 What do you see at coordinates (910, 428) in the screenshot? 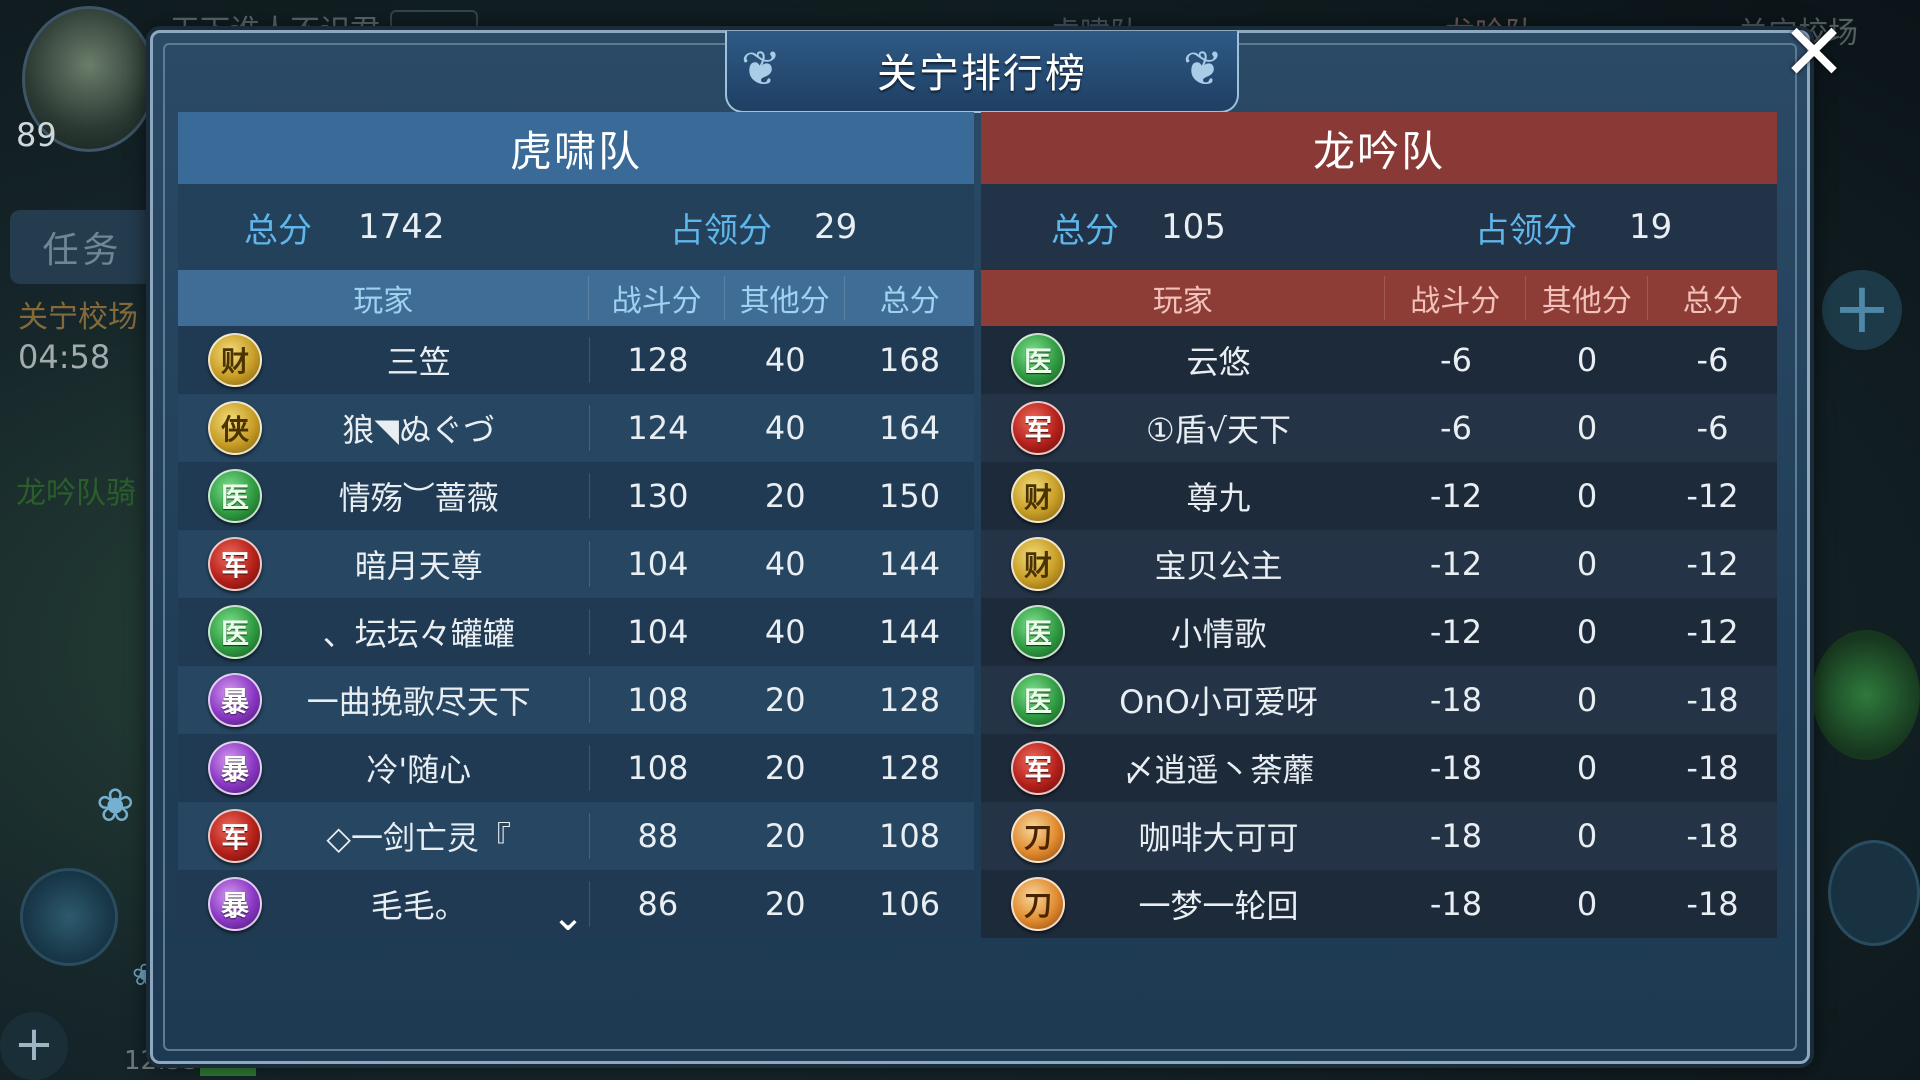
I see `total-score: 164` at bounding box center [910, 428].